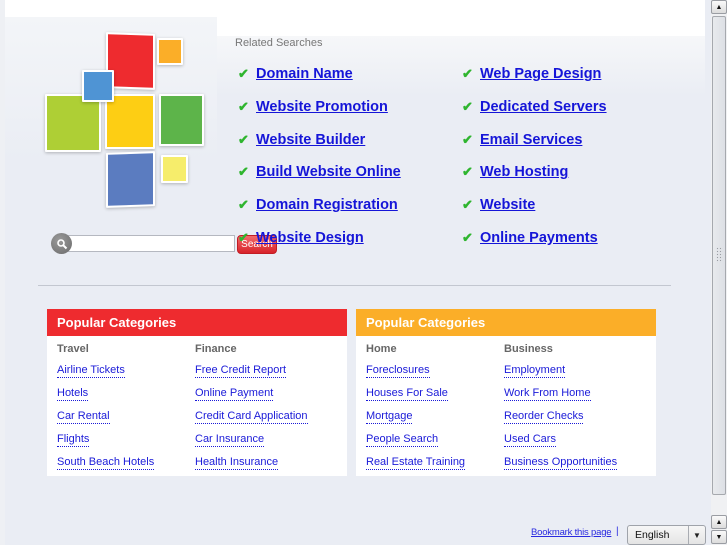  I want to click on category-header: Popular Categories, so click(506, 322).